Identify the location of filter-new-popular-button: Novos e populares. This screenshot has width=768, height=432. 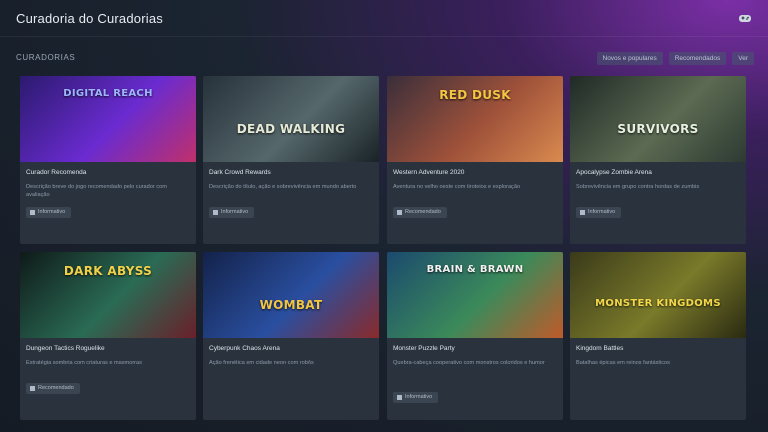
(629, 58).